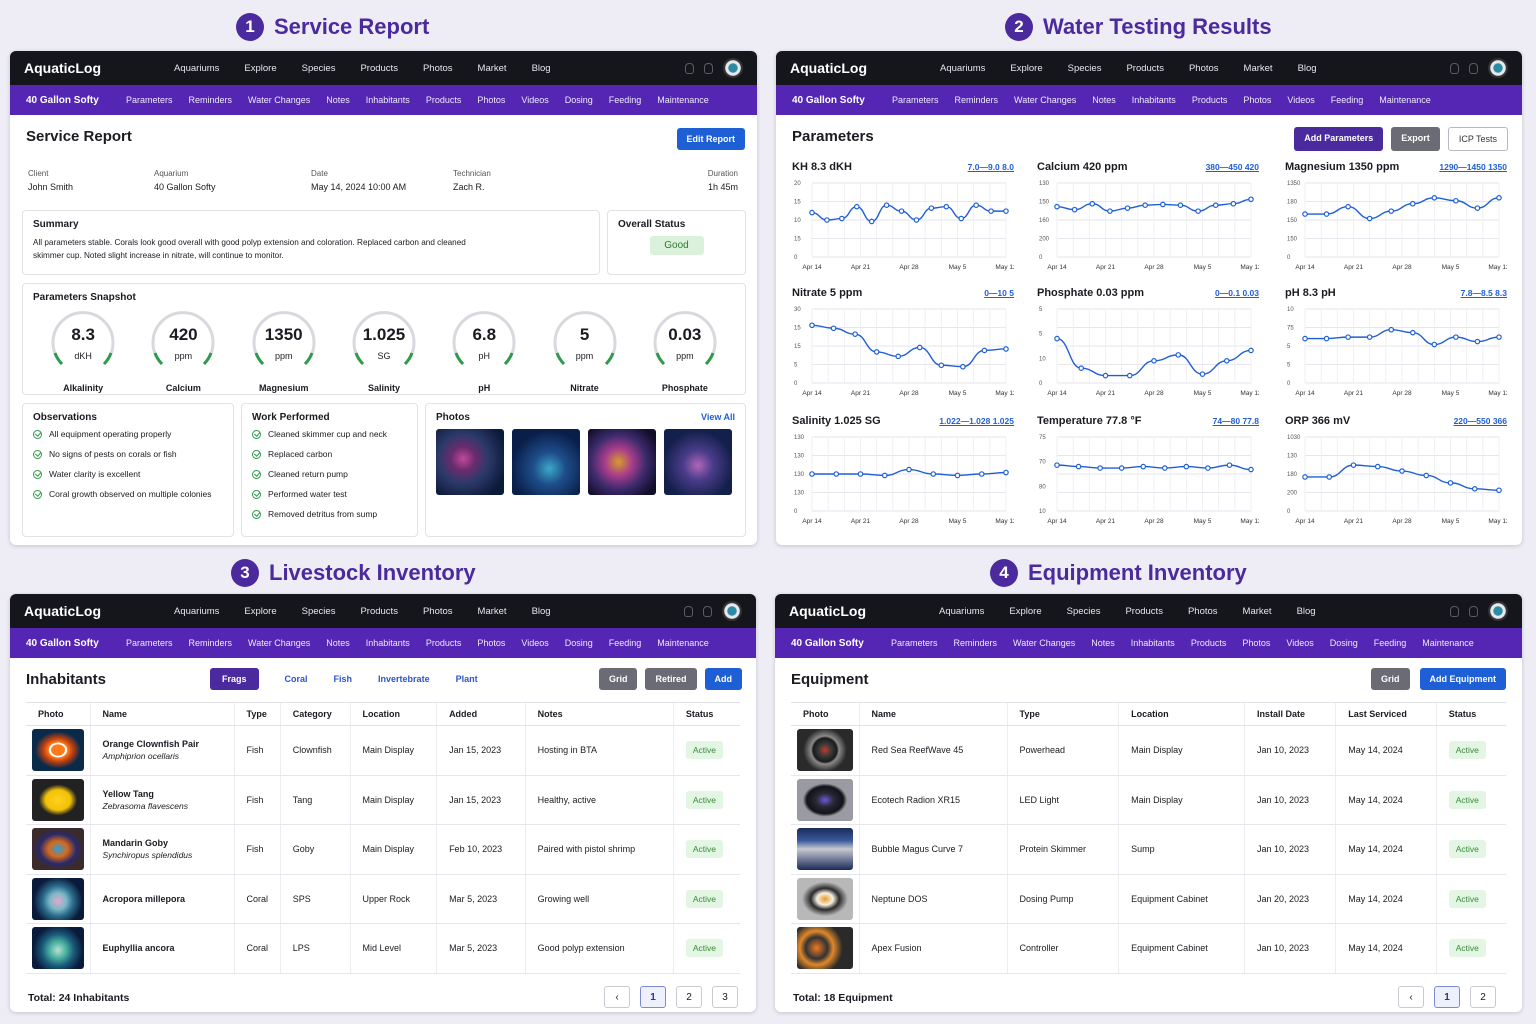 The height and width of the screenshot is (1024, 1536). I want to click on nav-market: Market, so click(492, 611).